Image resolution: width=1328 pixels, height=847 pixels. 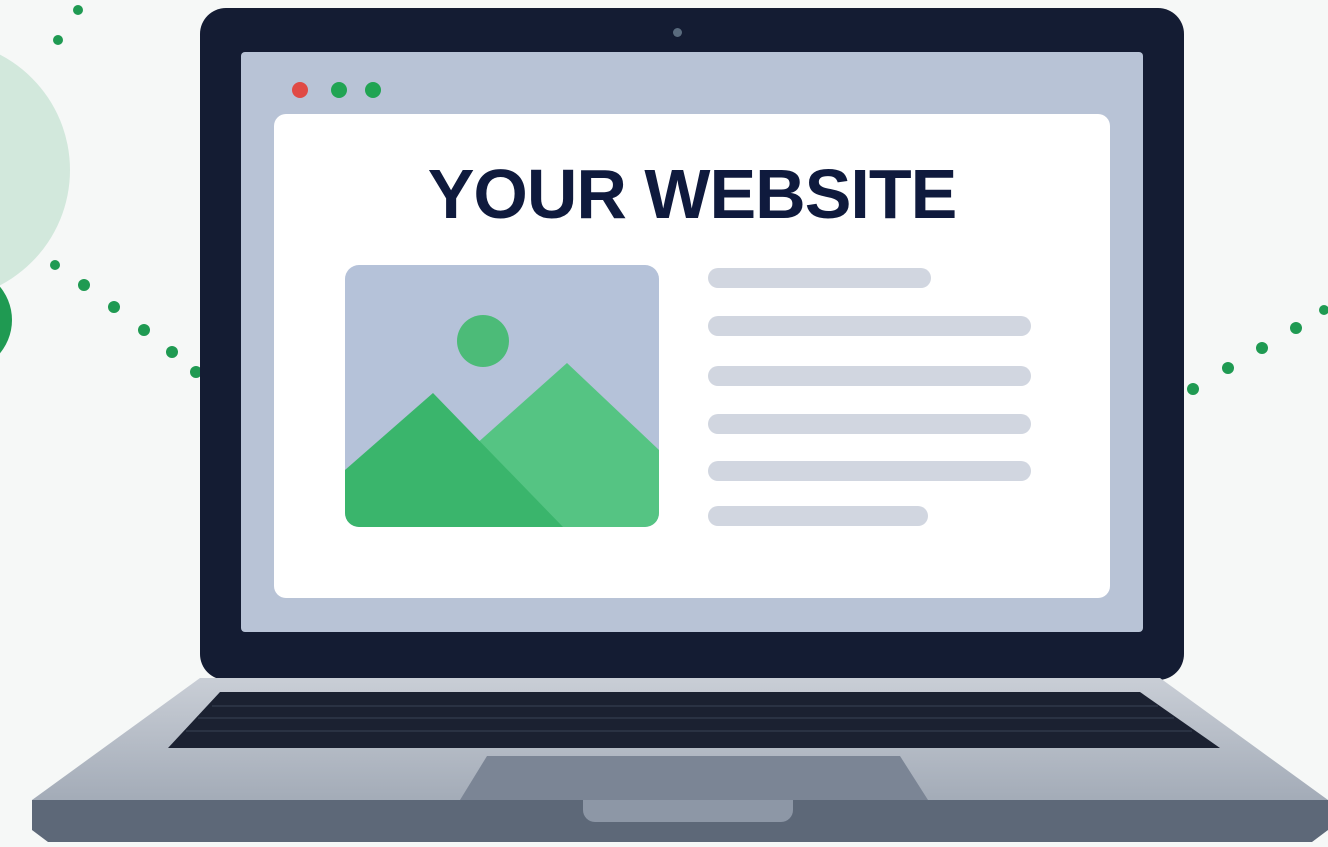 I want to click on window-minimize-button, so click(x=339, y=90).